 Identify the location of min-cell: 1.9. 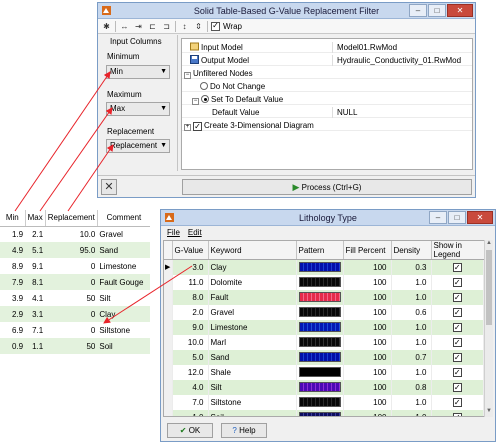
(13, 234).